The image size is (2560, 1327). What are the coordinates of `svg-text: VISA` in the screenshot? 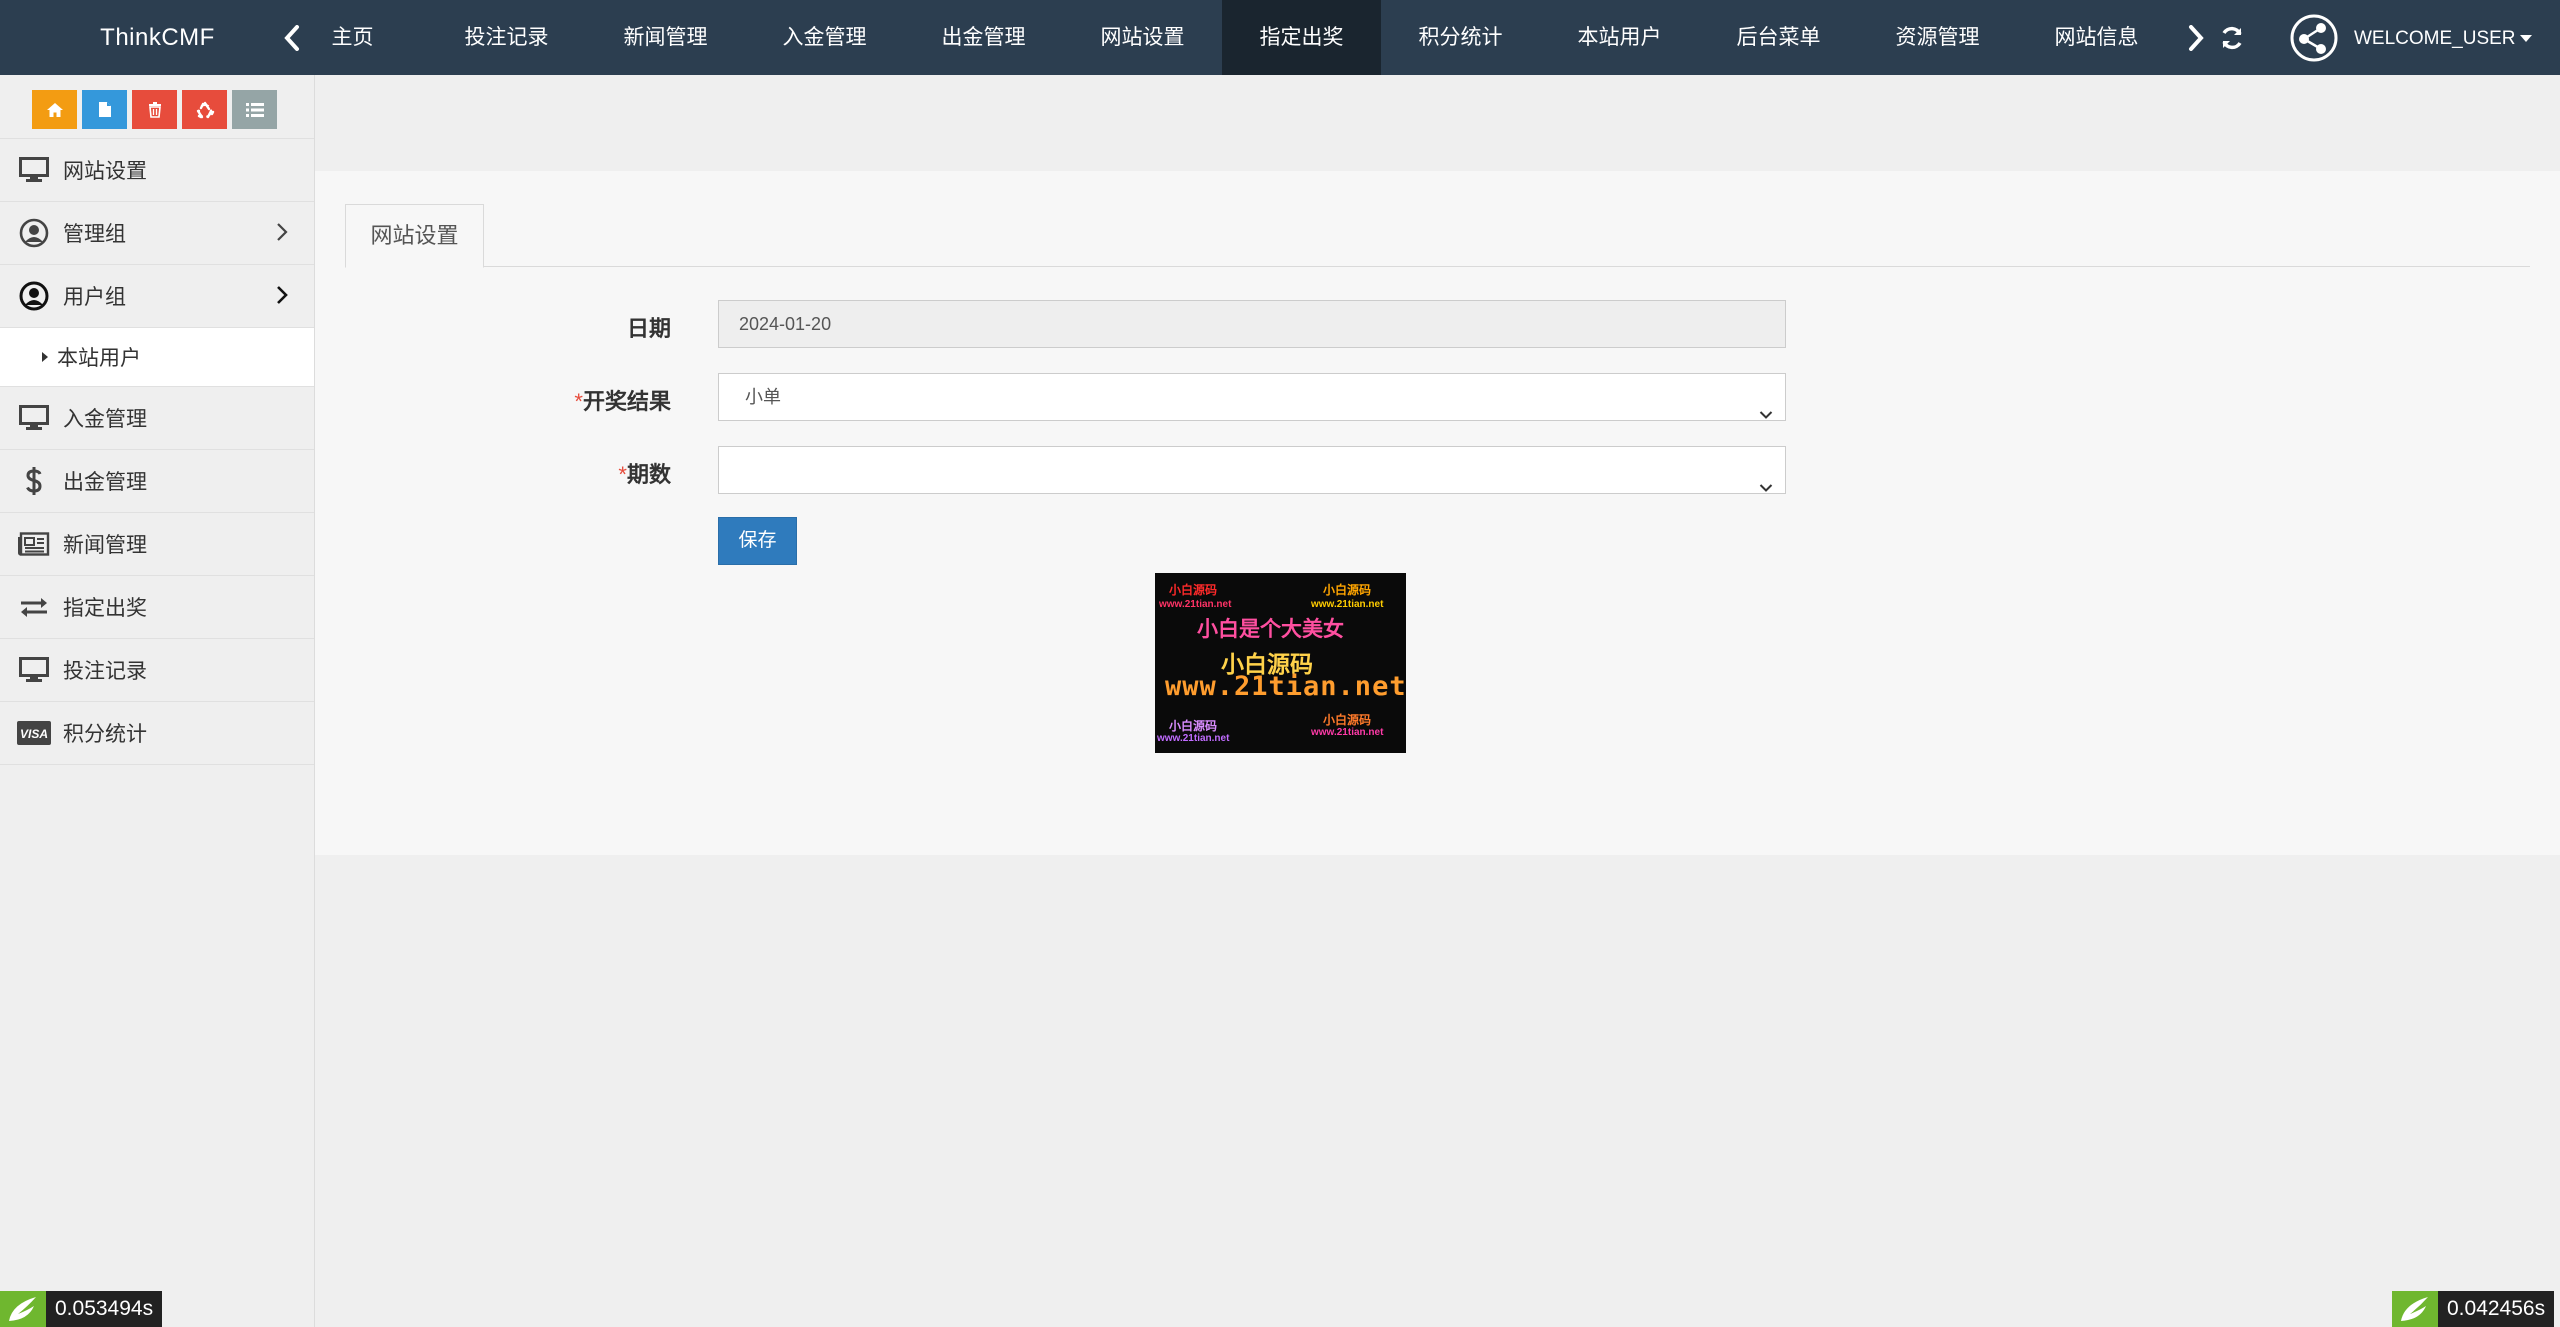 It's located at (34, 734).